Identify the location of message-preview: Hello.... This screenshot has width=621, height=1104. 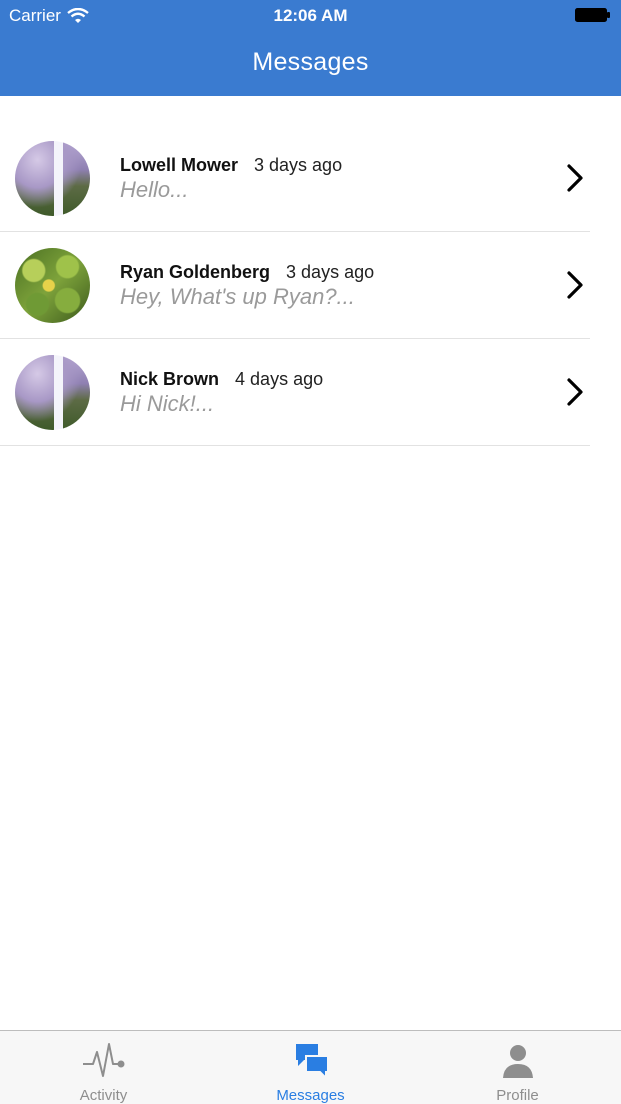
(154, 189).